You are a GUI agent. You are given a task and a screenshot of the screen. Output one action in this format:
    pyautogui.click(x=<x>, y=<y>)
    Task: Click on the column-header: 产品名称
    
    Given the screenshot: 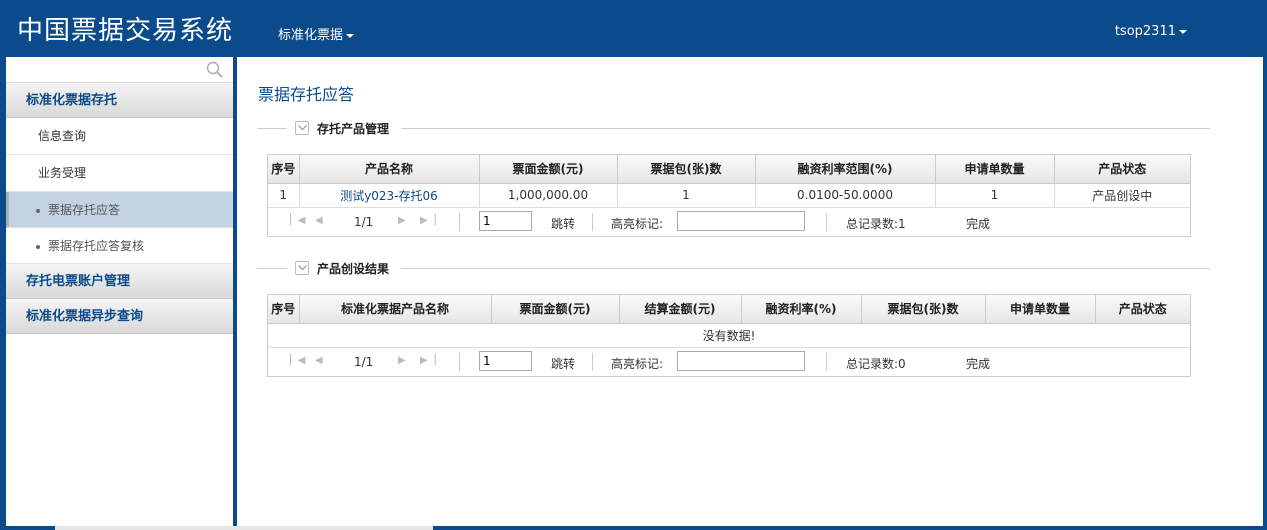 What is the action you would take?
    pyautogui.click(x=389, y=169)
    